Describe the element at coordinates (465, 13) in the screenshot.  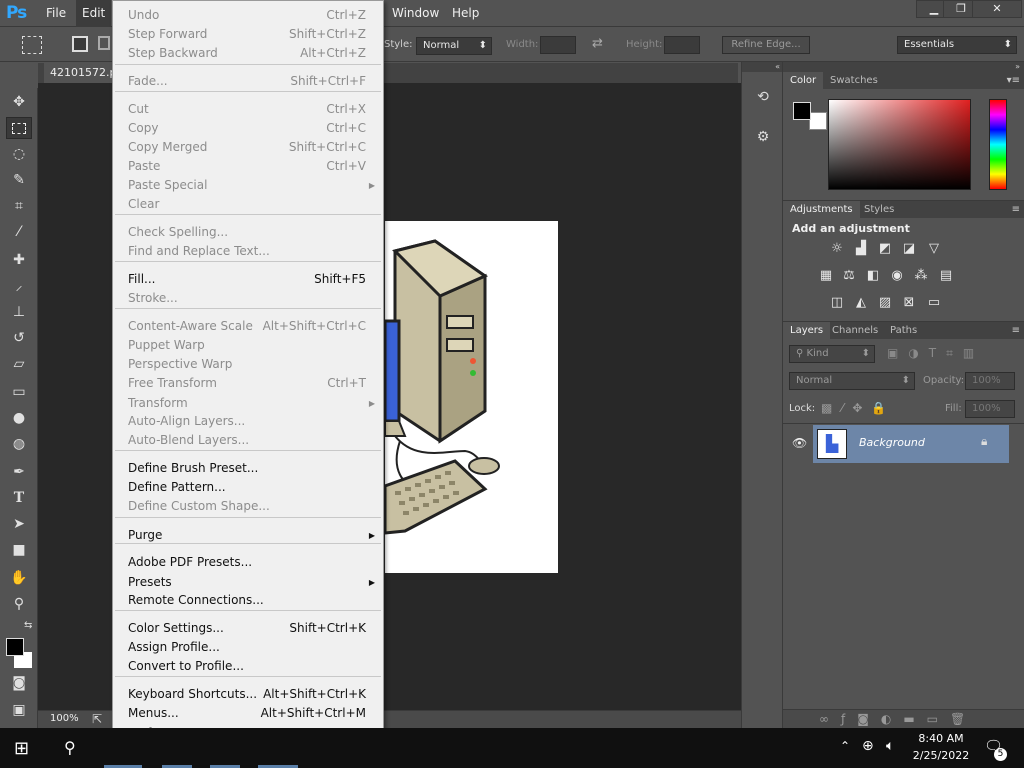
I see `menu-help: Help` at that location.